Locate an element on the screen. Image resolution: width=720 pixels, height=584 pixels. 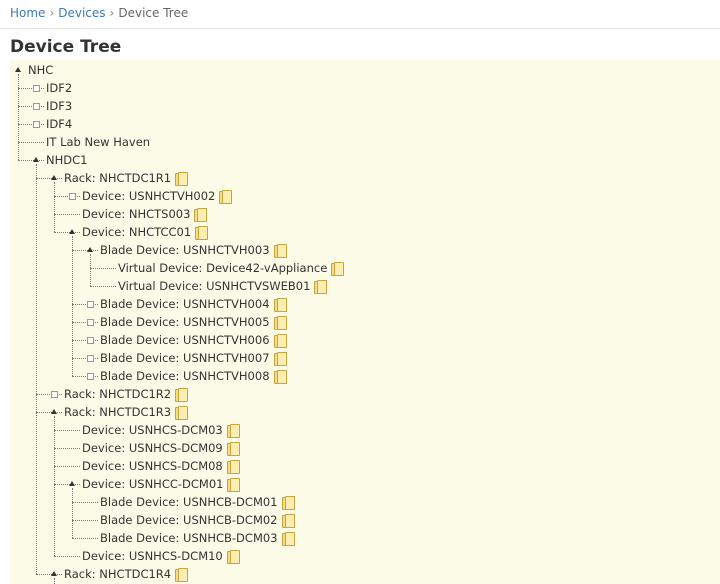
tree-node-label: Device: USNHCS-DCM08 is located at coordinates (152, 466).